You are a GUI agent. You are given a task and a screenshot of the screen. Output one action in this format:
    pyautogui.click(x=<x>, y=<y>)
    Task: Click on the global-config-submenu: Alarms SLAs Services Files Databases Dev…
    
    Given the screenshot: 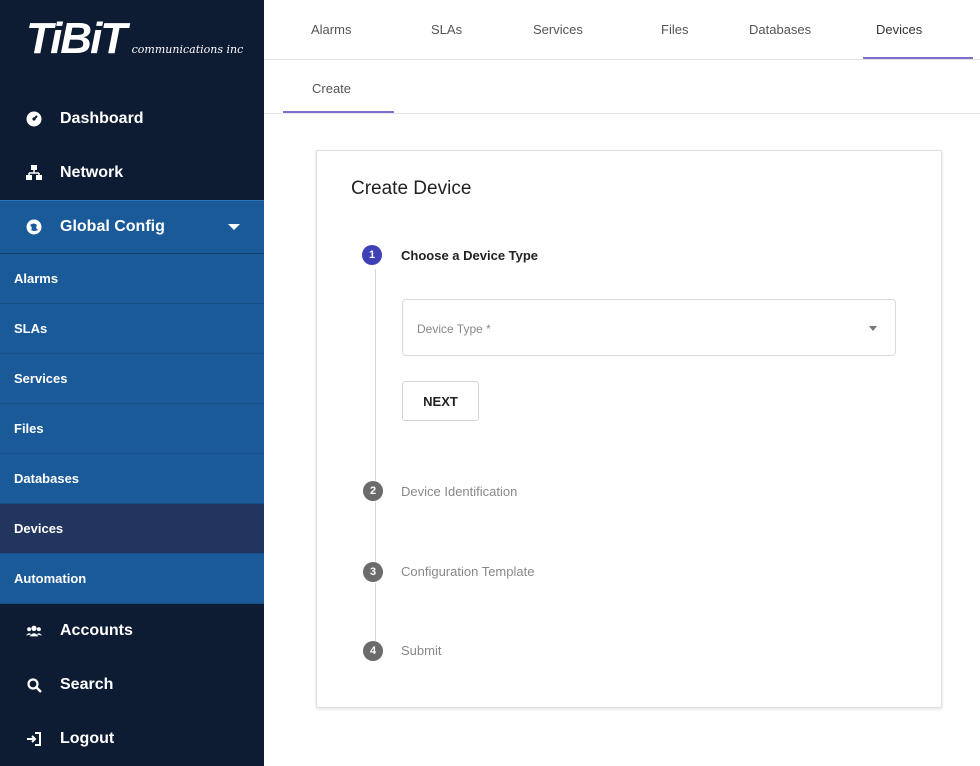 What is the action you would take?
    pyautogui.click(x=132, y=429)
    